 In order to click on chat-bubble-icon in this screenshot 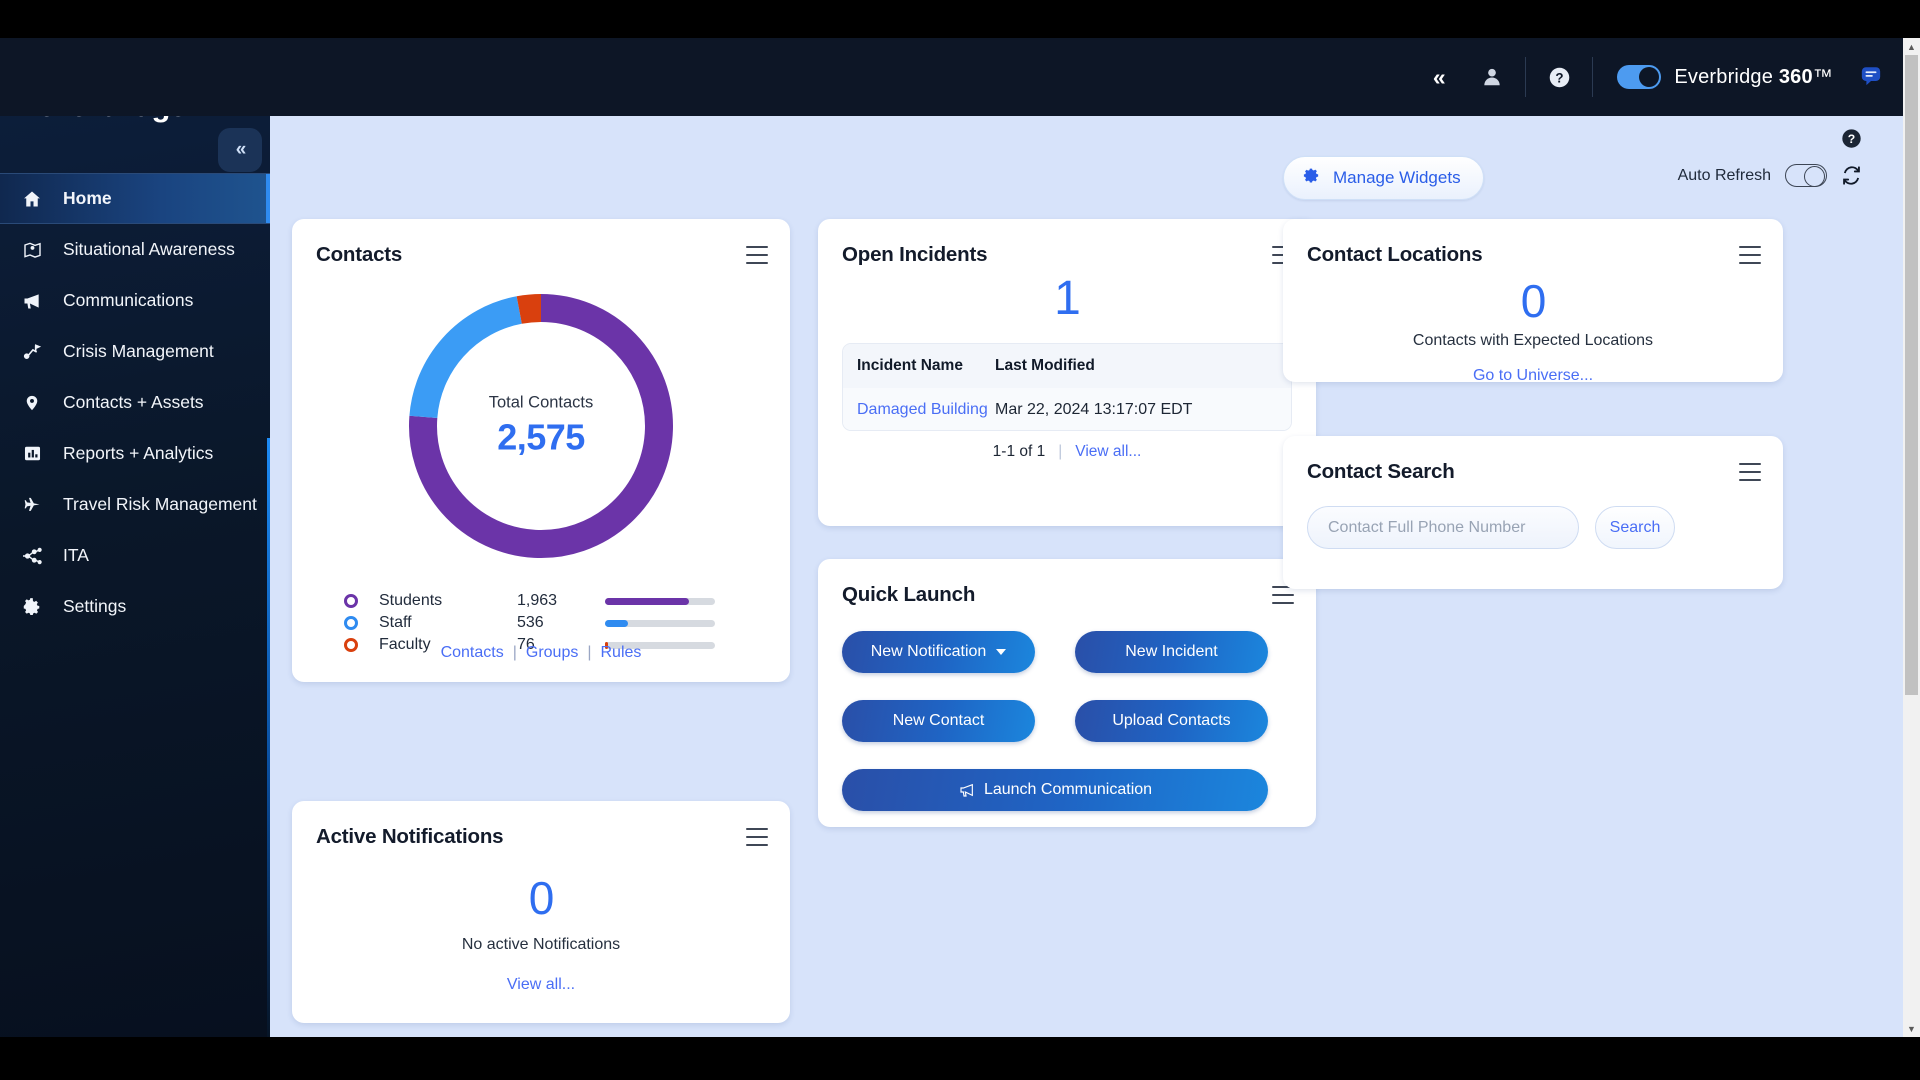, I will do `click(1871, 77)`.